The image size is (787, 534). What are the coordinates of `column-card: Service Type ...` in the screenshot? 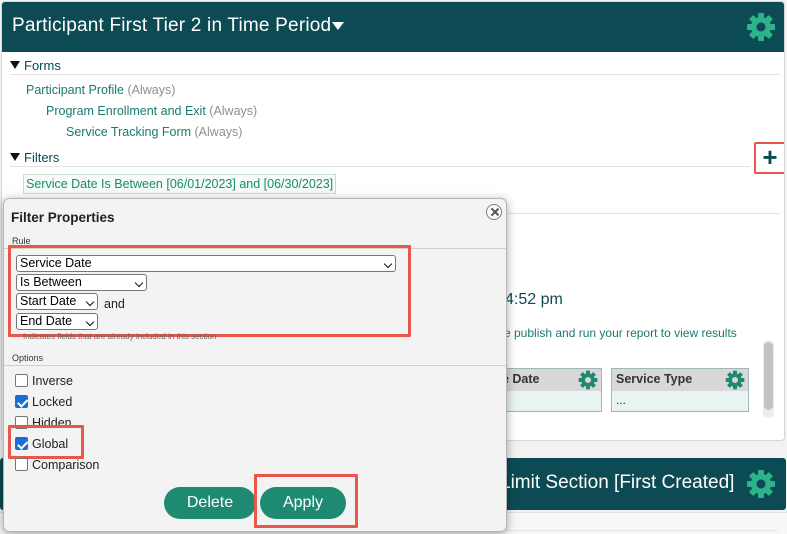 It's located at (680, 390).